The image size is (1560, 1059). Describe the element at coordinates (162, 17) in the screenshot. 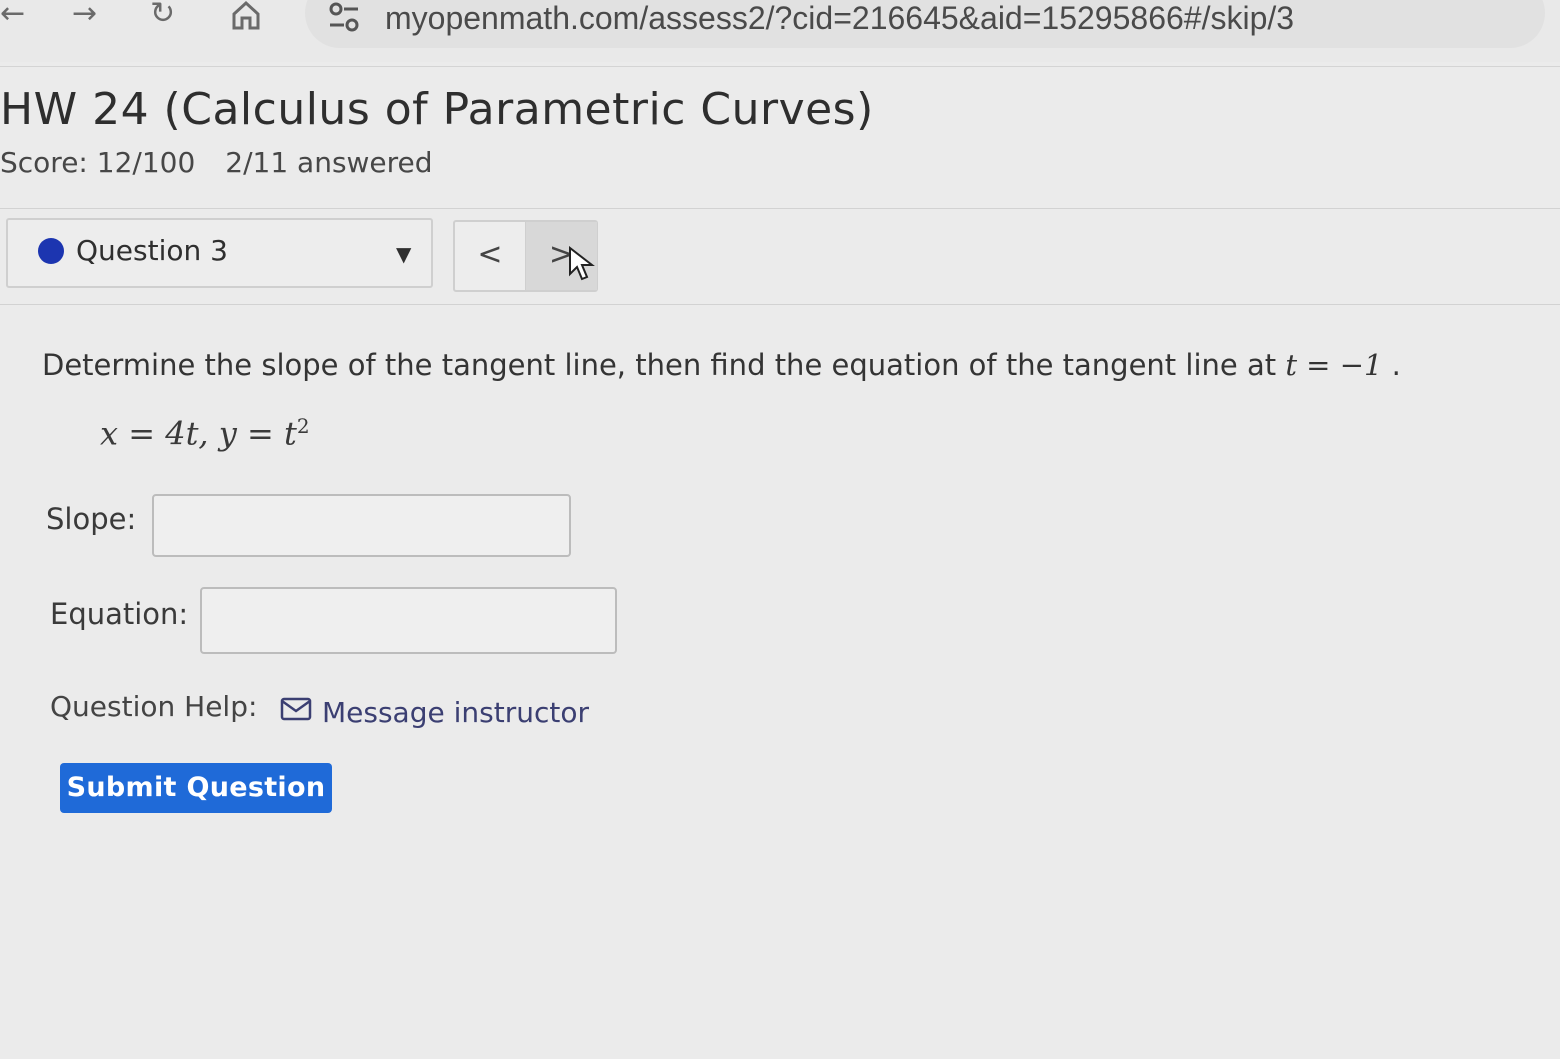

I see `reload-icon: ↻` at that location.